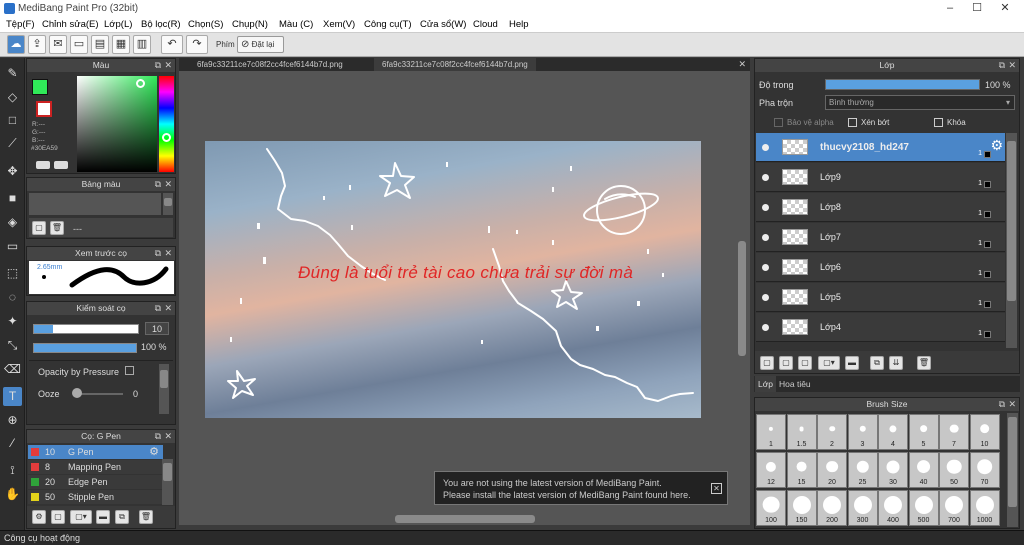 Image resolution: width=1024 pixels, height=545 pixels. I want to click on saturation-value-square, so click(117, 124).